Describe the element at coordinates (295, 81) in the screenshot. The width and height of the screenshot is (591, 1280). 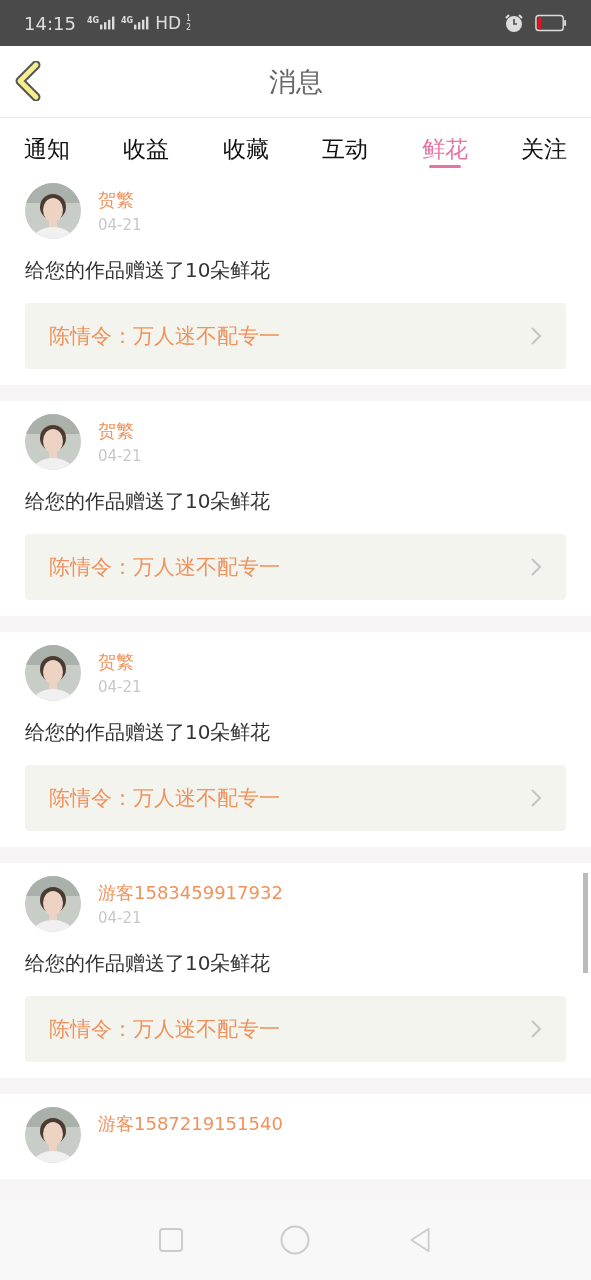
I see `page-title: 消息` at that location.